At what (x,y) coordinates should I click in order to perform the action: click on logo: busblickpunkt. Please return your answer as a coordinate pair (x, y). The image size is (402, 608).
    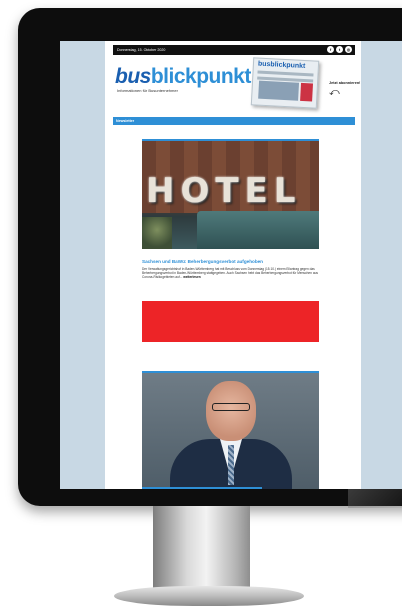
    Looking at the image, I should click on (183, 76).